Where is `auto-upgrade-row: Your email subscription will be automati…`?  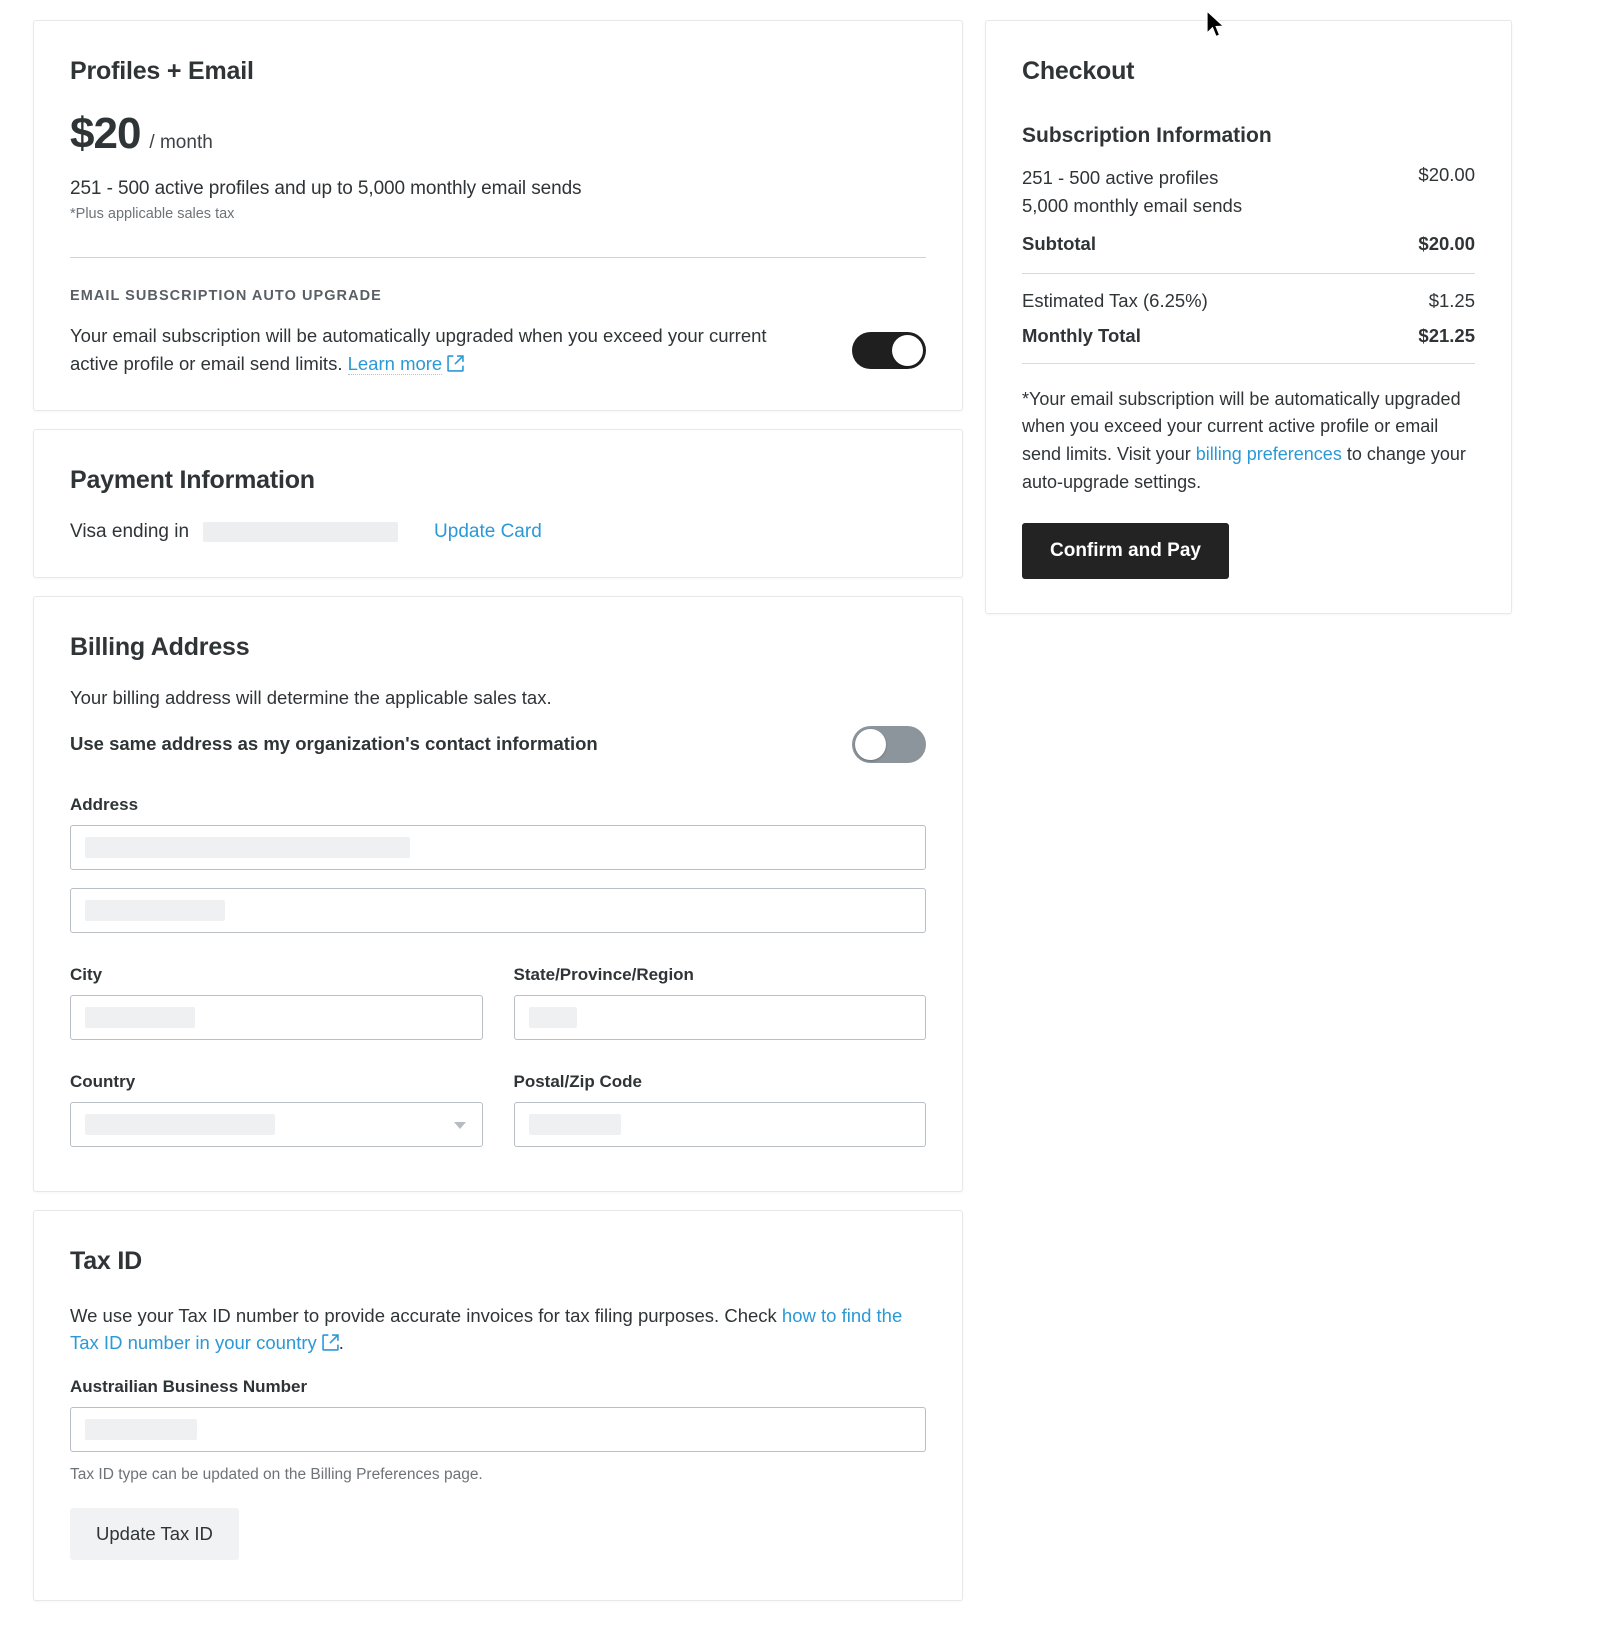
auto-upgrade-row: Your email subscription will be automati… is located at coordinates (498, 351).